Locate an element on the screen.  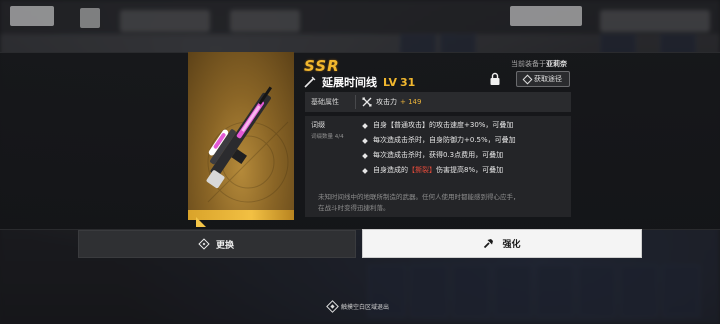
affix-line: 每次造成击杀时，自身防御力+0.5%，可叠加 is located at coordinates (439, 142).